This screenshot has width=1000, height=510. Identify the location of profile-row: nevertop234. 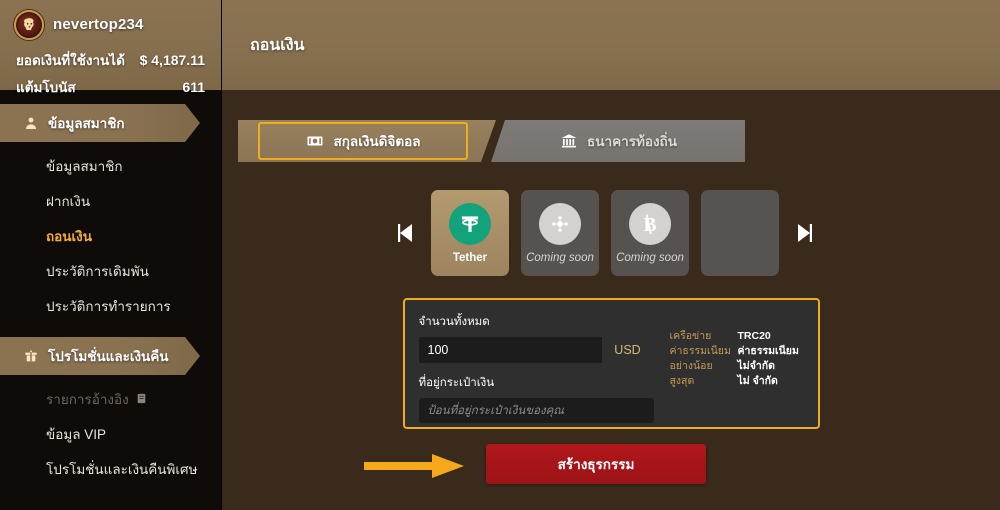
(110, 24).